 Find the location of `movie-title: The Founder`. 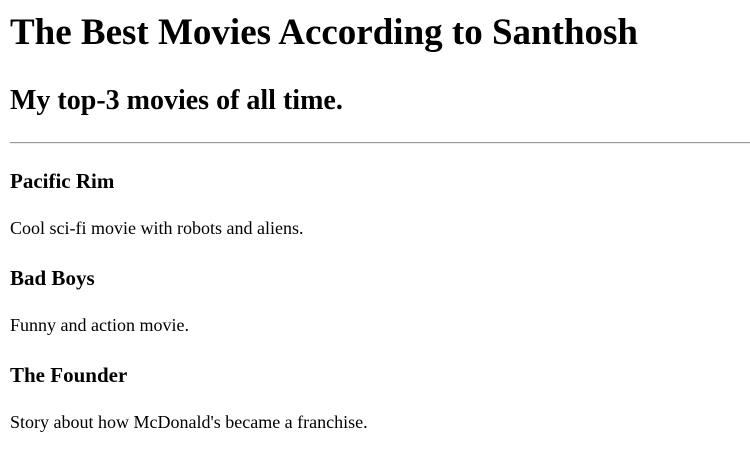

movie-title: The Founder is located at coordinates (69, 375).